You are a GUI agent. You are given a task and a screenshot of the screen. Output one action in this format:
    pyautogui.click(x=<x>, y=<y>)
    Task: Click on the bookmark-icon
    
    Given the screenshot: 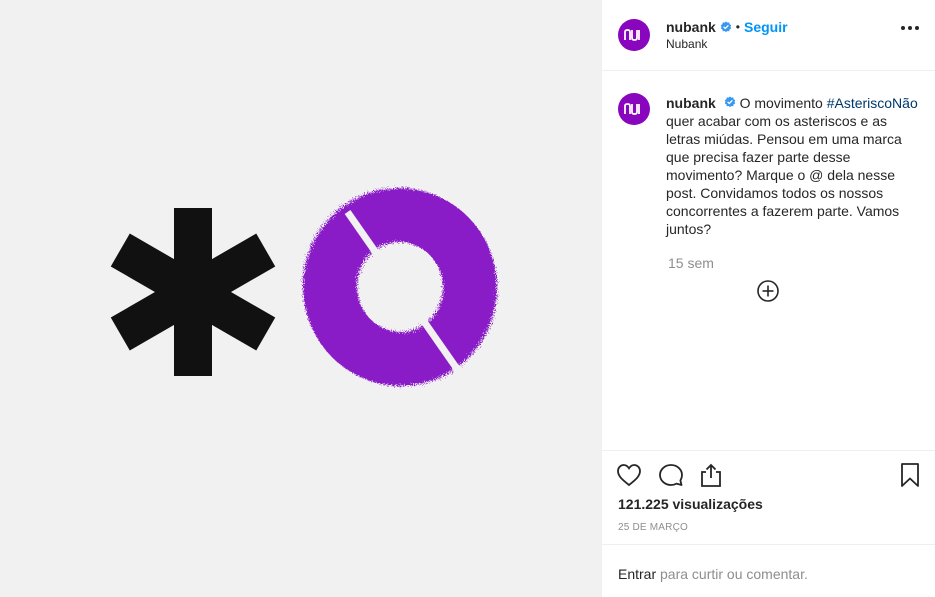 What is the action you would take?
    pyautogui.click(x=910, y=477)
    